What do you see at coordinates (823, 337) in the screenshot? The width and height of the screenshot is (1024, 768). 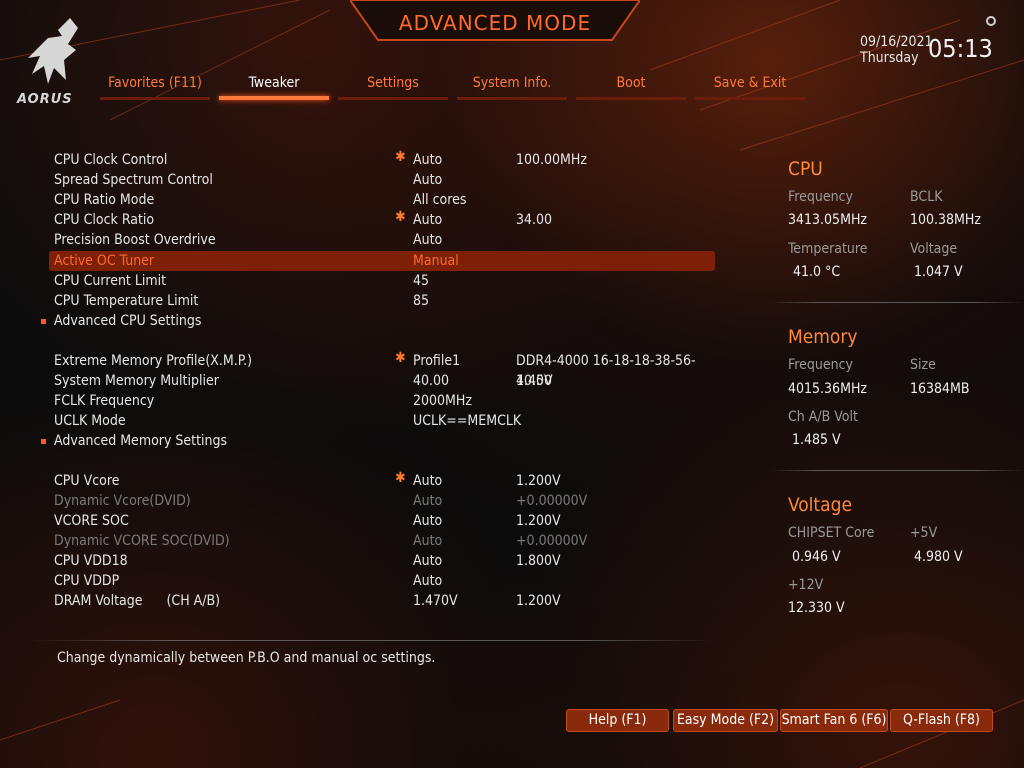 I see `section-title-memory: Memory` at bounding box center [823, 337].